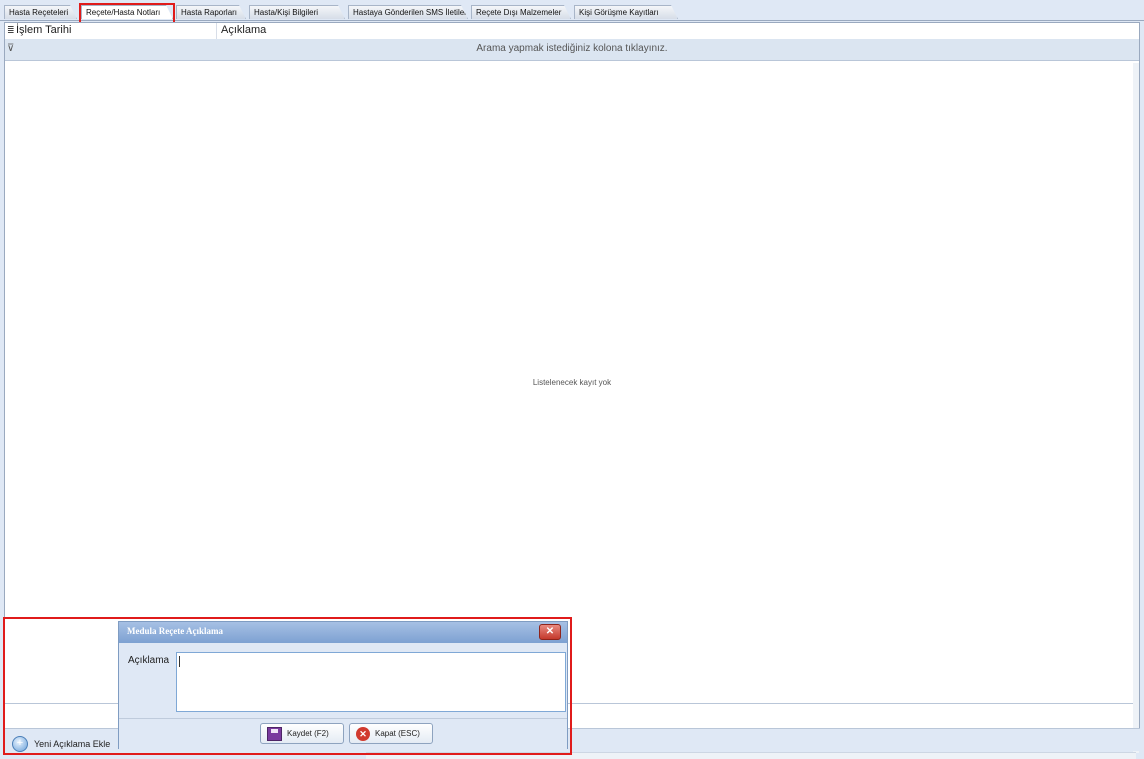  I want to click on tab-hasta-raporlari: Hasta Raporları, so click(211, 12).